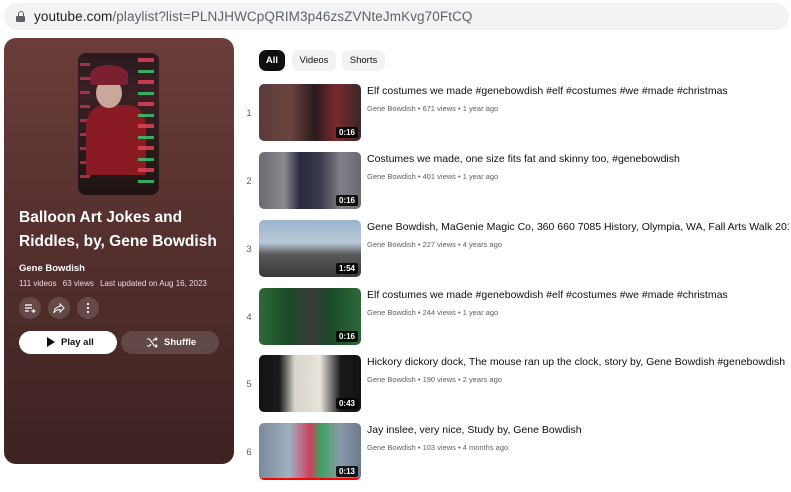 The width and height of the screenshot is (791, 492). I want to click on last-updated: Last updated on Aug 16, 2023, so click(153, 283).